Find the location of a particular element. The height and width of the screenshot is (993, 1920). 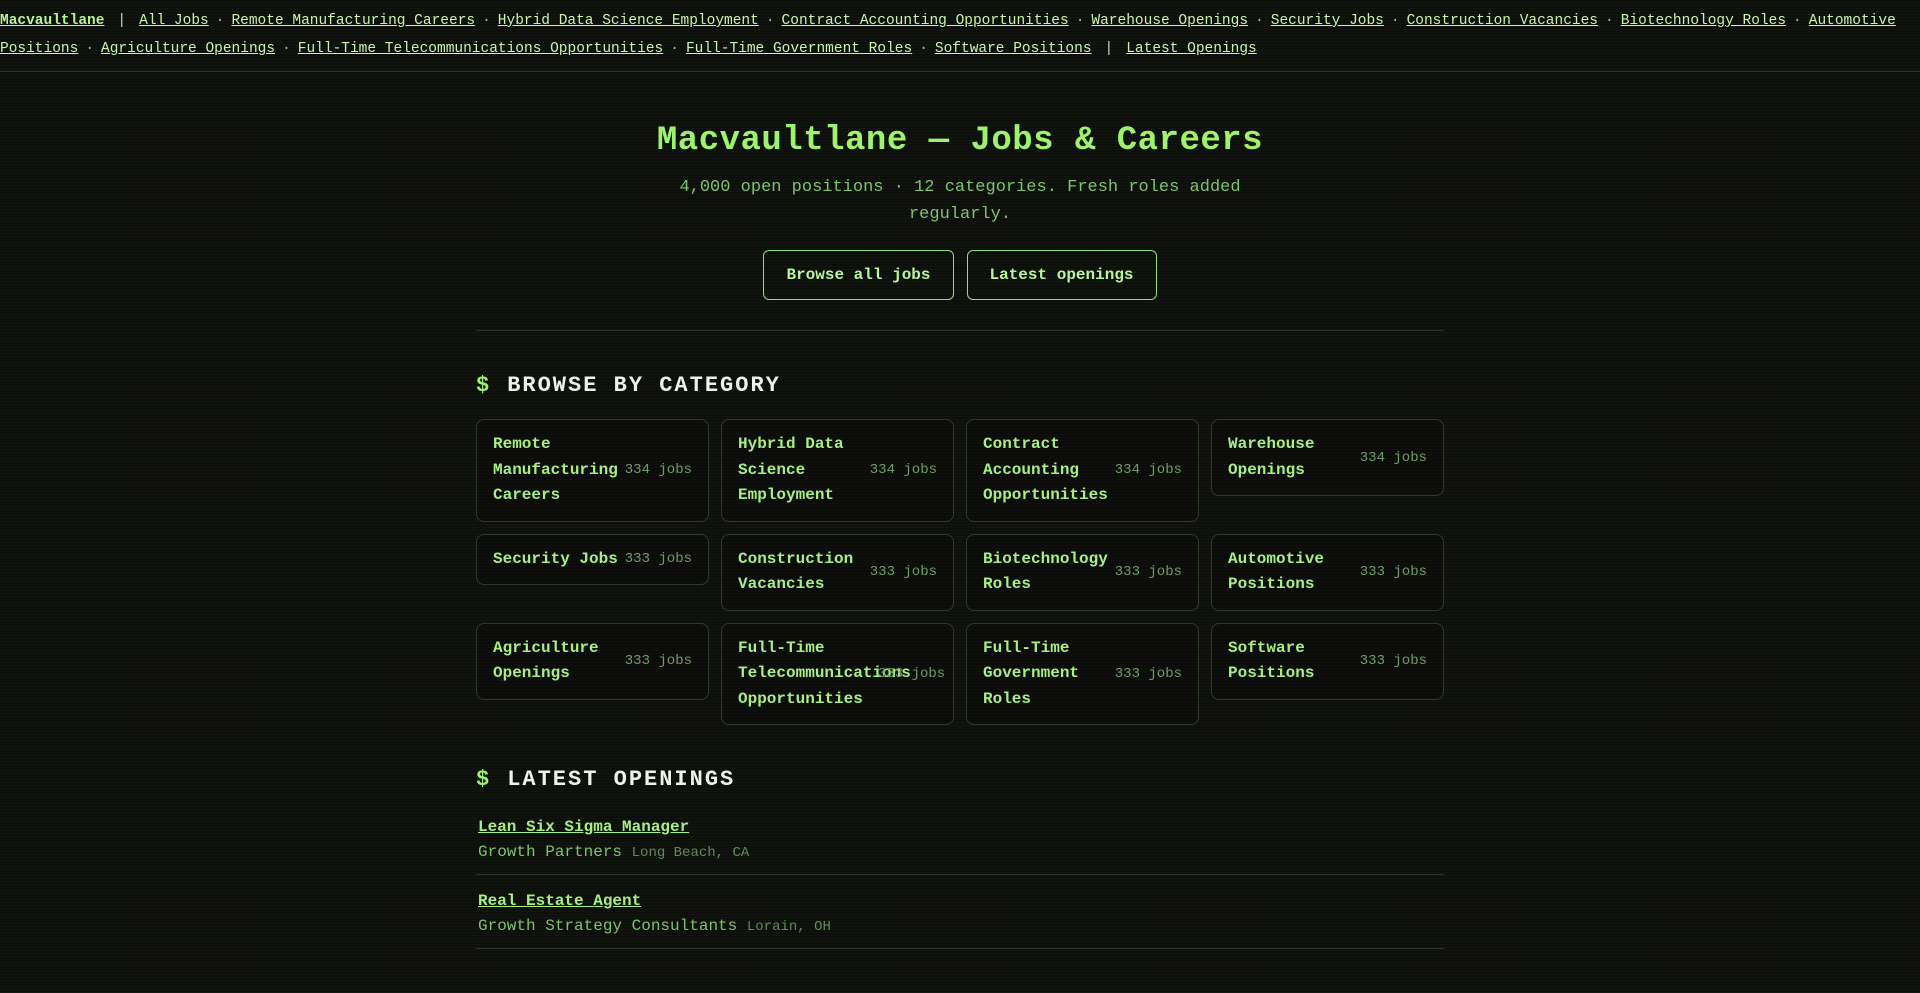

category-name: Warehouse Openings is located at coordinates (1271, 457).